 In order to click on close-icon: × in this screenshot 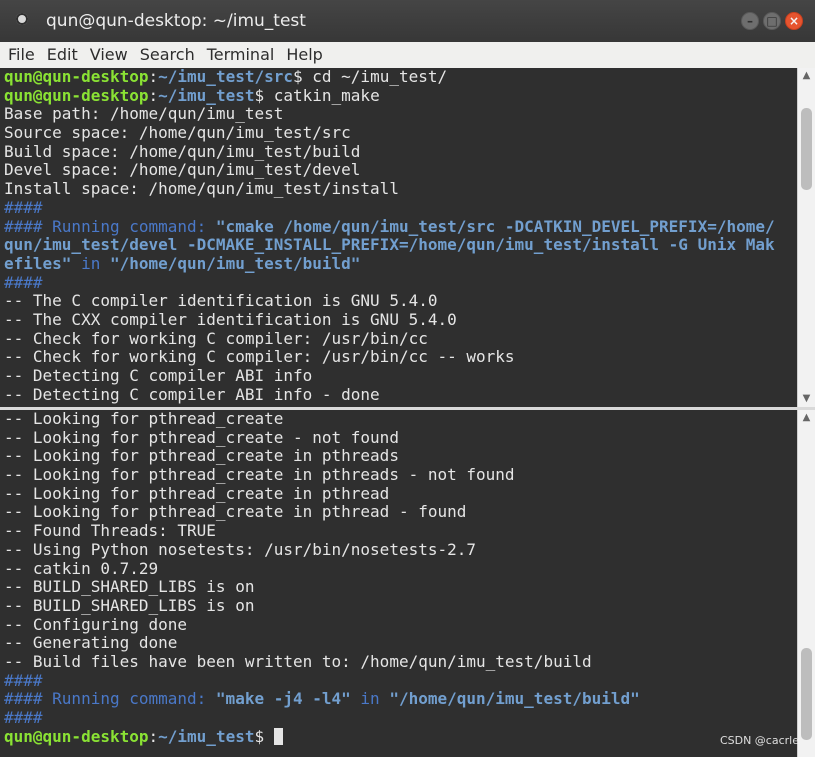, I will do `click(794, 21)`.